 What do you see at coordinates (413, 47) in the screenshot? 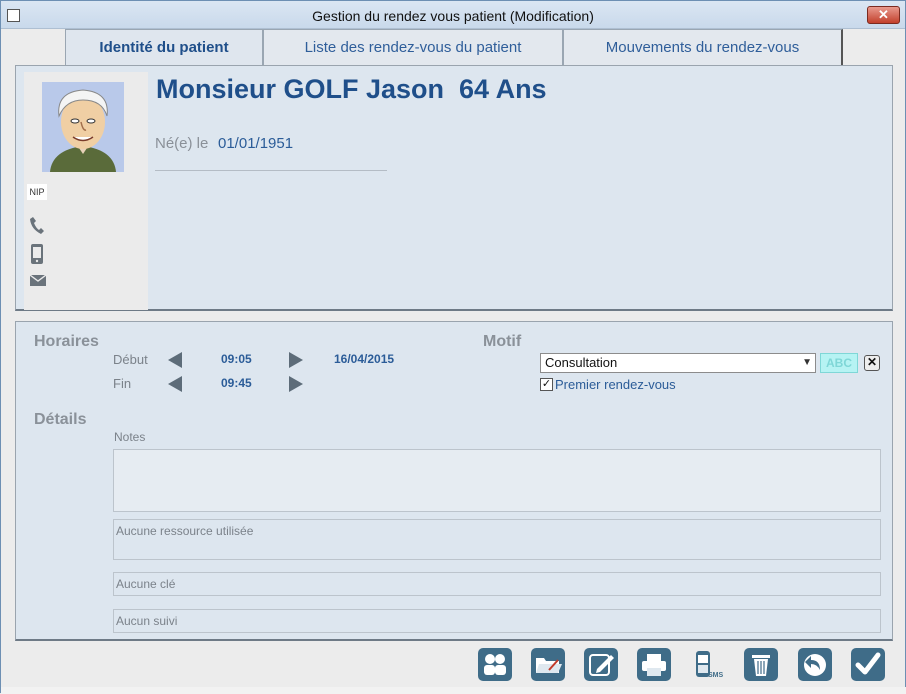
I see `tab-appointment-list: Liste des rendez-vous du patient` at bounding box center [413, 47].